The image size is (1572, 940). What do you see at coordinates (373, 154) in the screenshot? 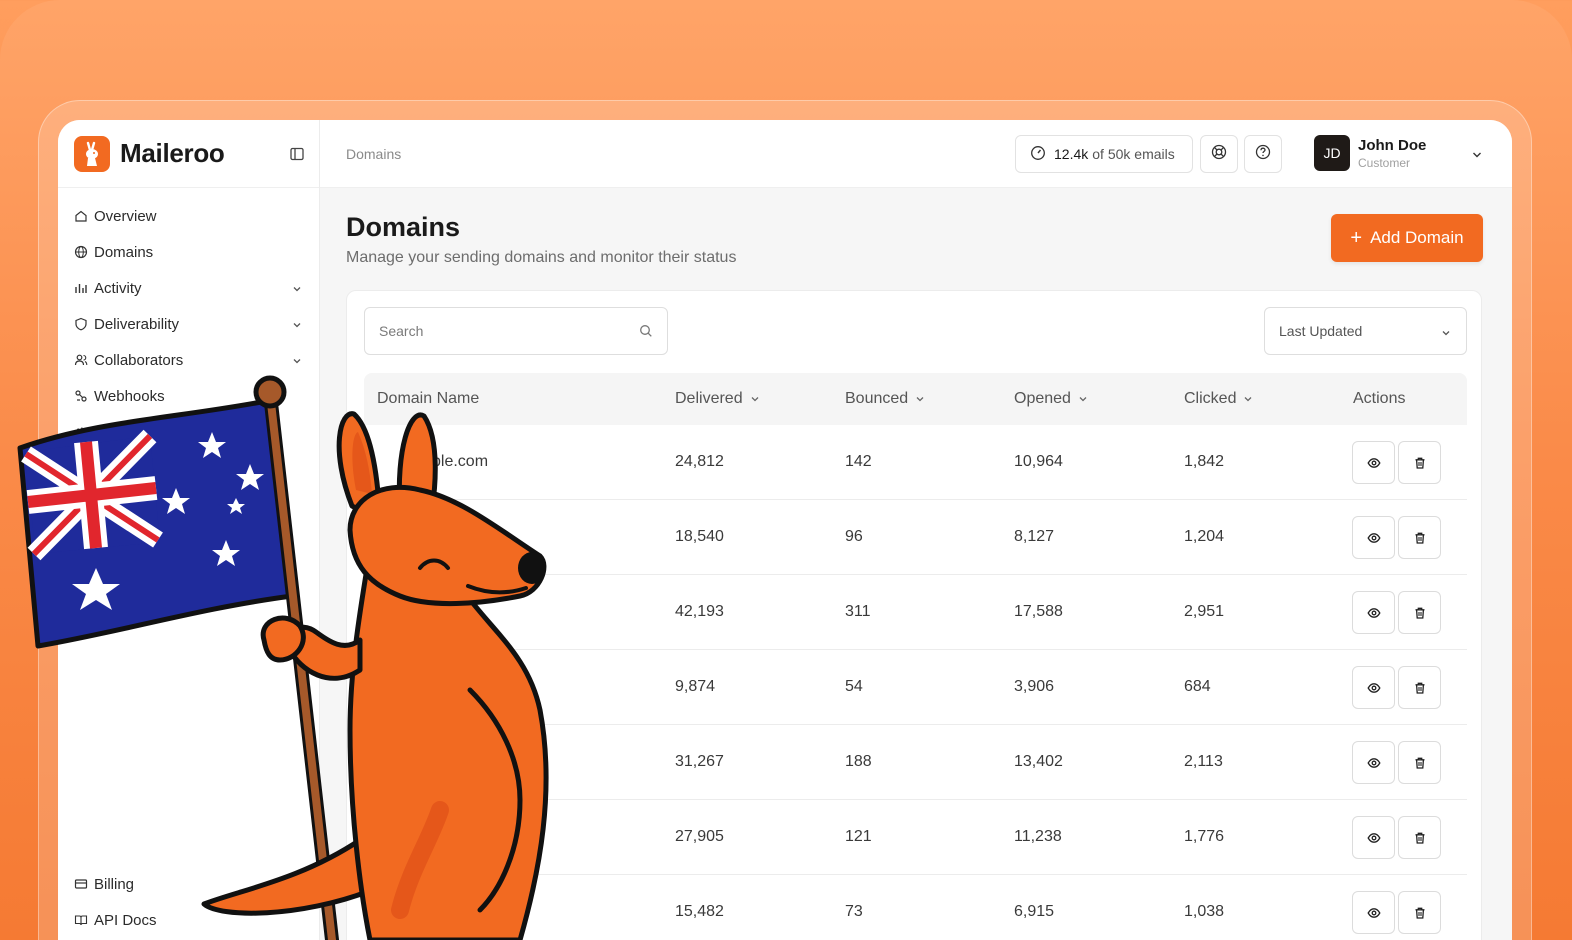
I see `breadcrumb: Domains` at bounding box center [373, 154].